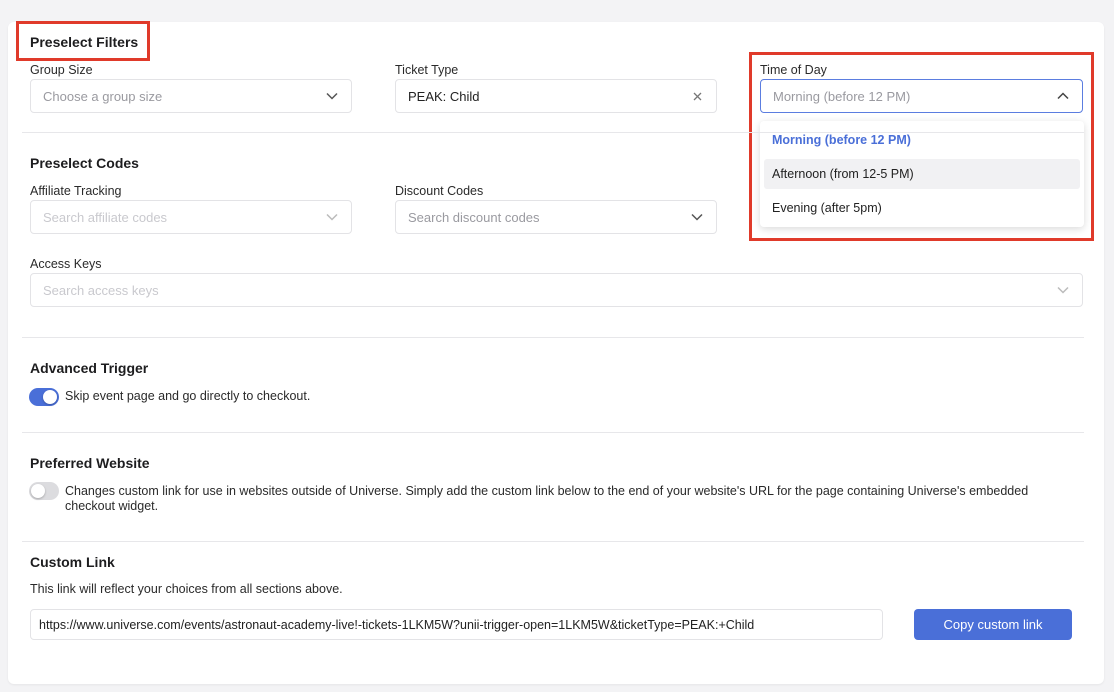 This screenshot has height=692, width=1114. What do you see at coordinates (61, 70) in the screenshot?
I see `group-size-label: Group Size` at bounding box center [61, 70].